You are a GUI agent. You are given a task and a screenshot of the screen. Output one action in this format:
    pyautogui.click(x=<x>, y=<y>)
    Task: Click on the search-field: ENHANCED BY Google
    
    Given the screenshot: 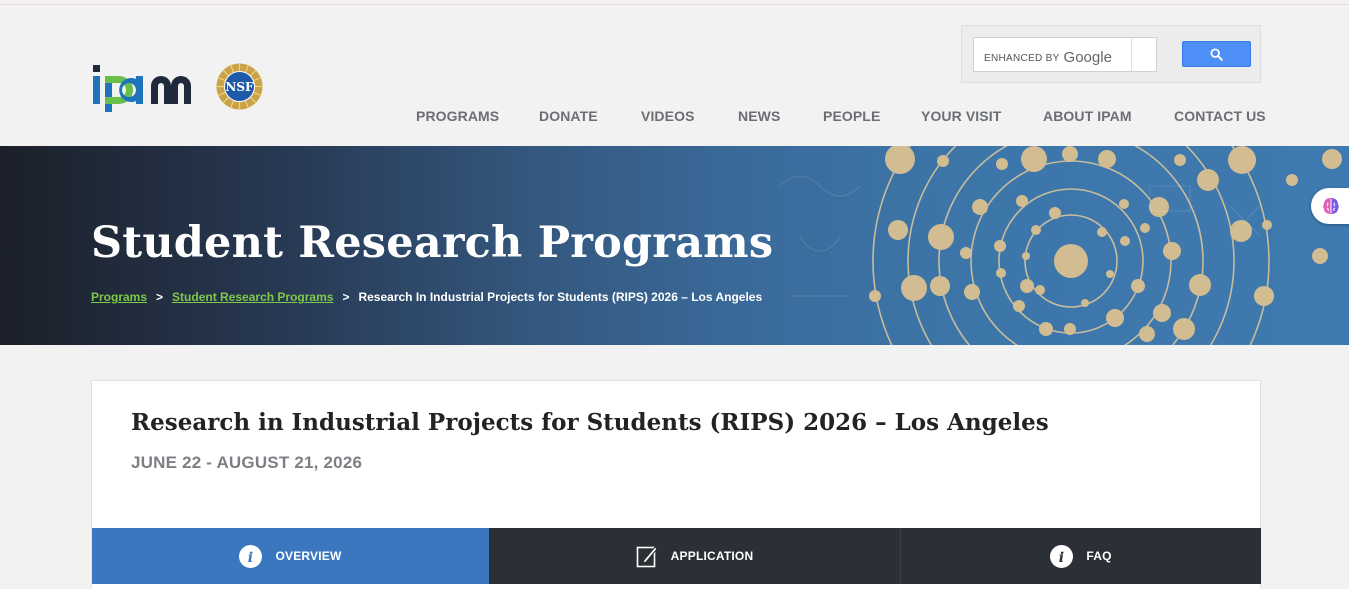 What is the action you would take?
    pyautogui.click(x=1065, y=54)
    